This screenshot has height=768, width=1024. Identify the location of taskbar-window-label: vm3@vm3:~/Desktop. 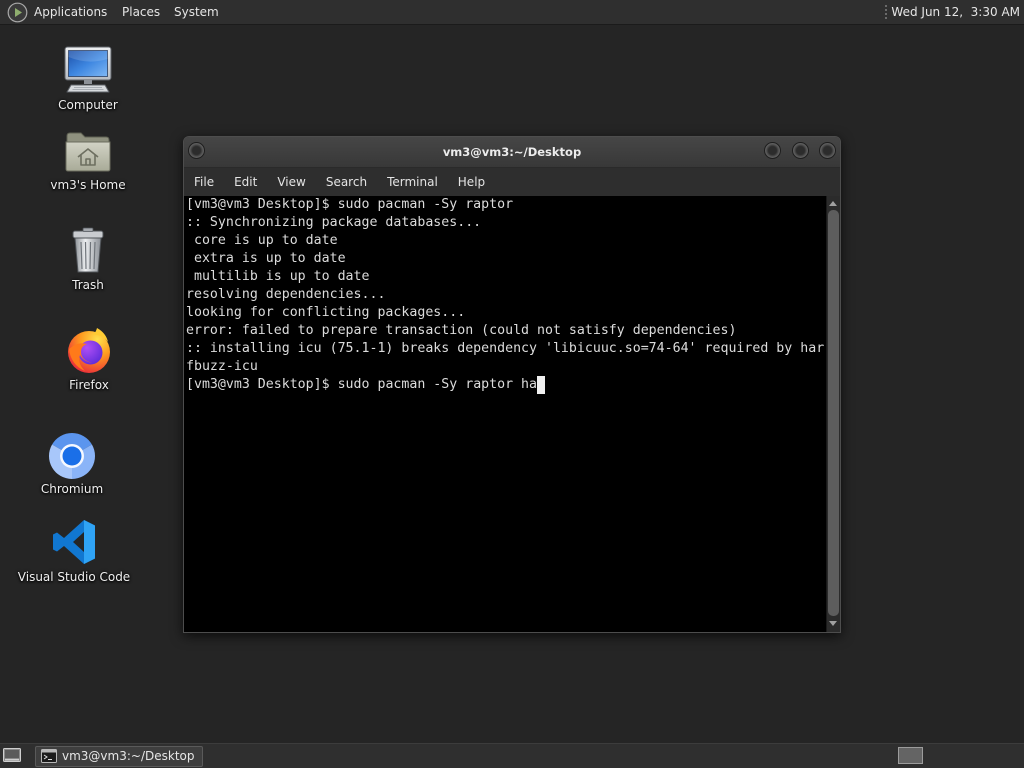
(128, 756).